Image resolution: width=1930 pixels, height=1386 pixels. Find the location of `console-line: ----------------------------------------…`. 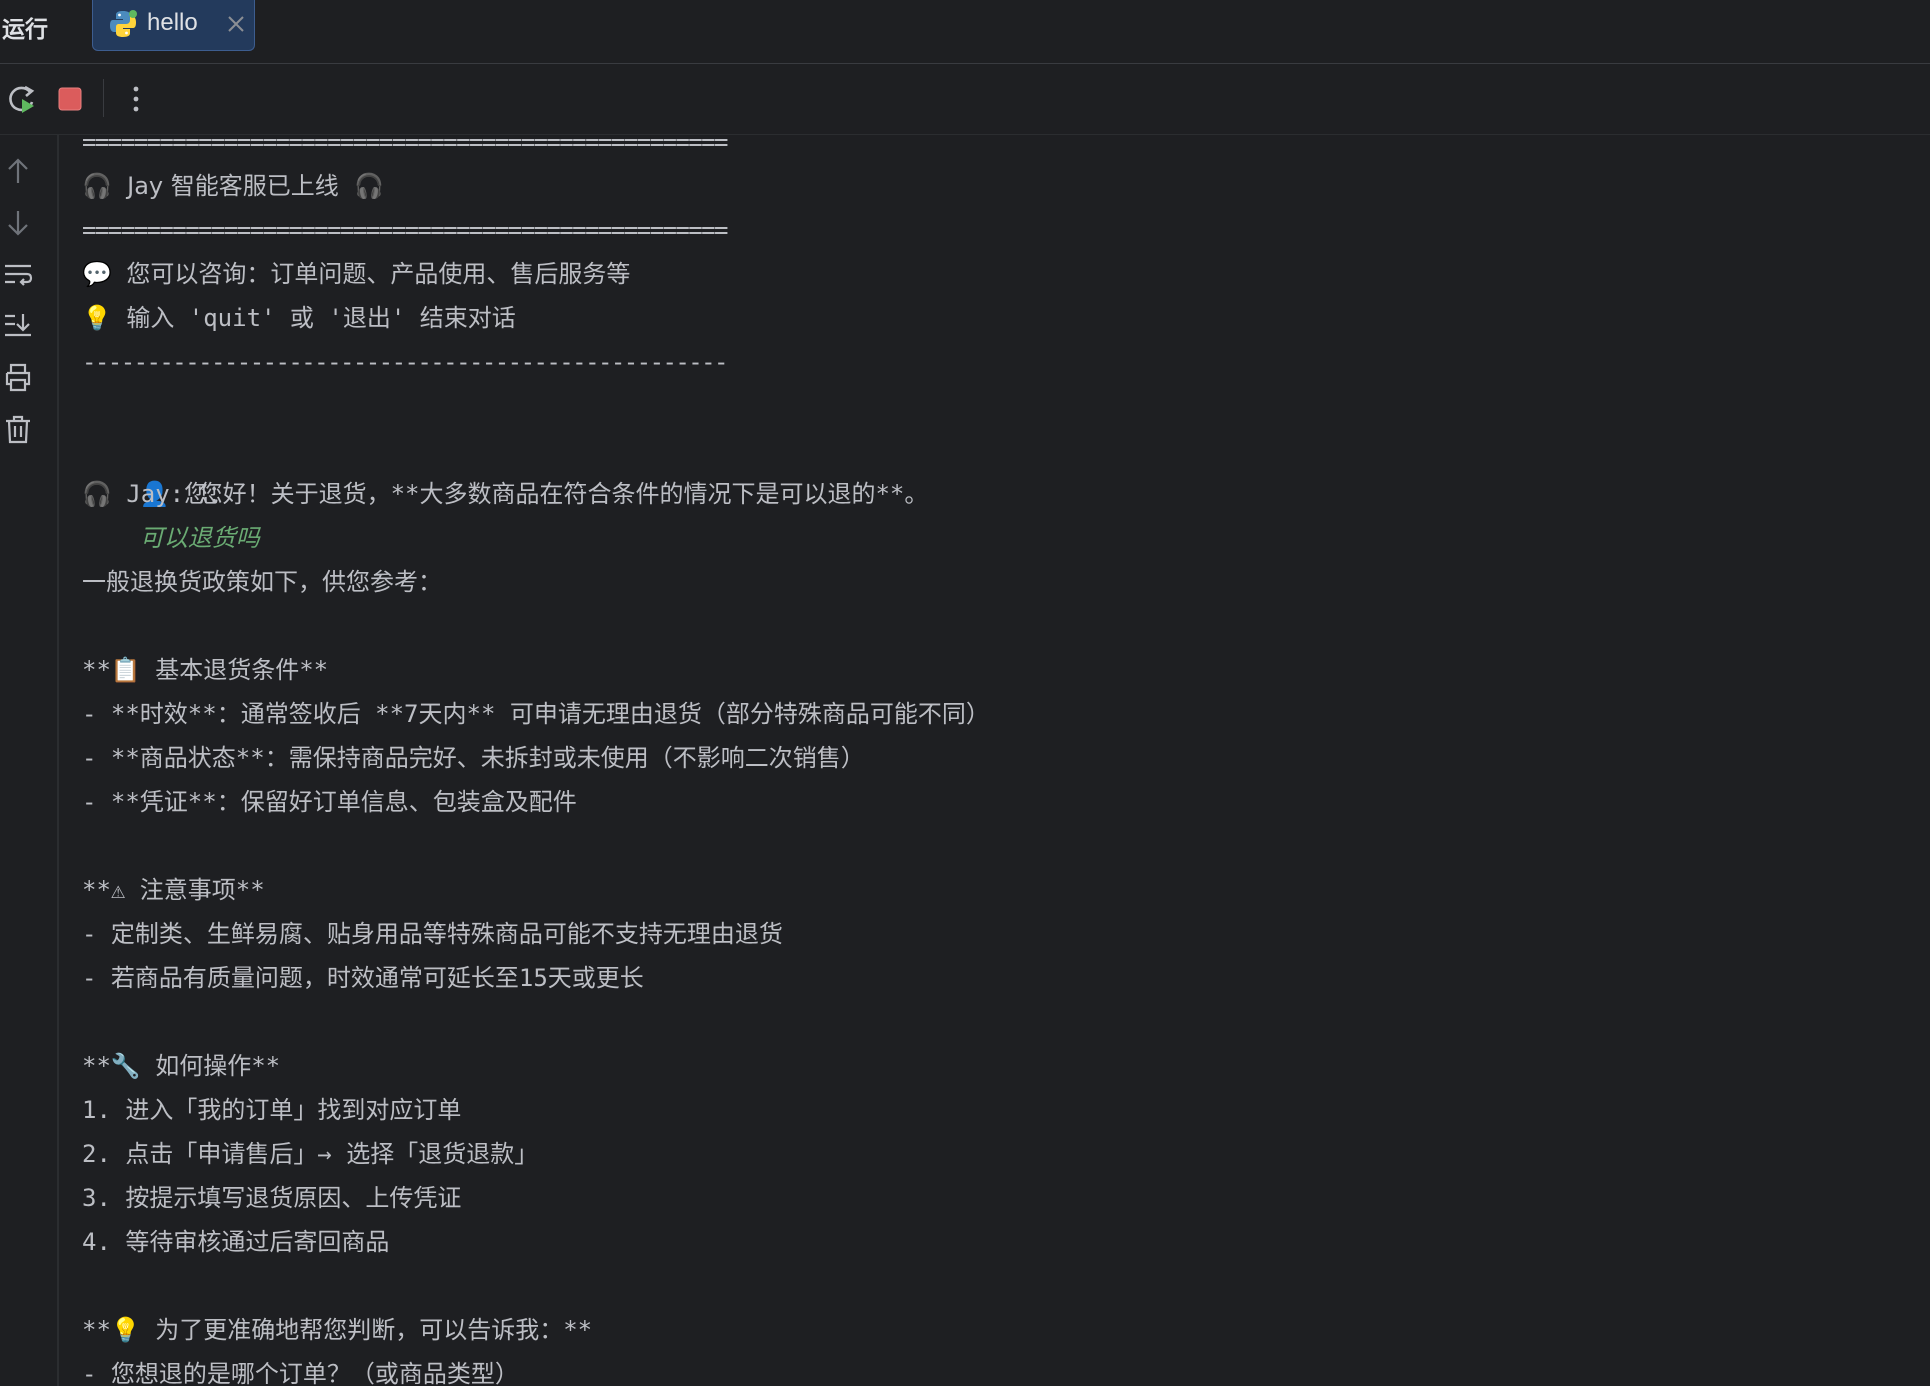

console-line: ----------------------------------------… is located at coordinates (405, 362).